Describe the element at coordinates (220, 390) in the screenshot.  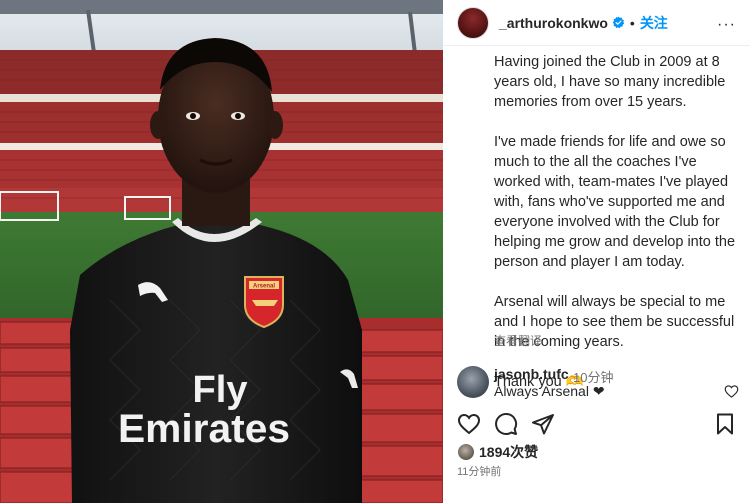
I see `shirt-sponsor-line1: Fly` at that location.